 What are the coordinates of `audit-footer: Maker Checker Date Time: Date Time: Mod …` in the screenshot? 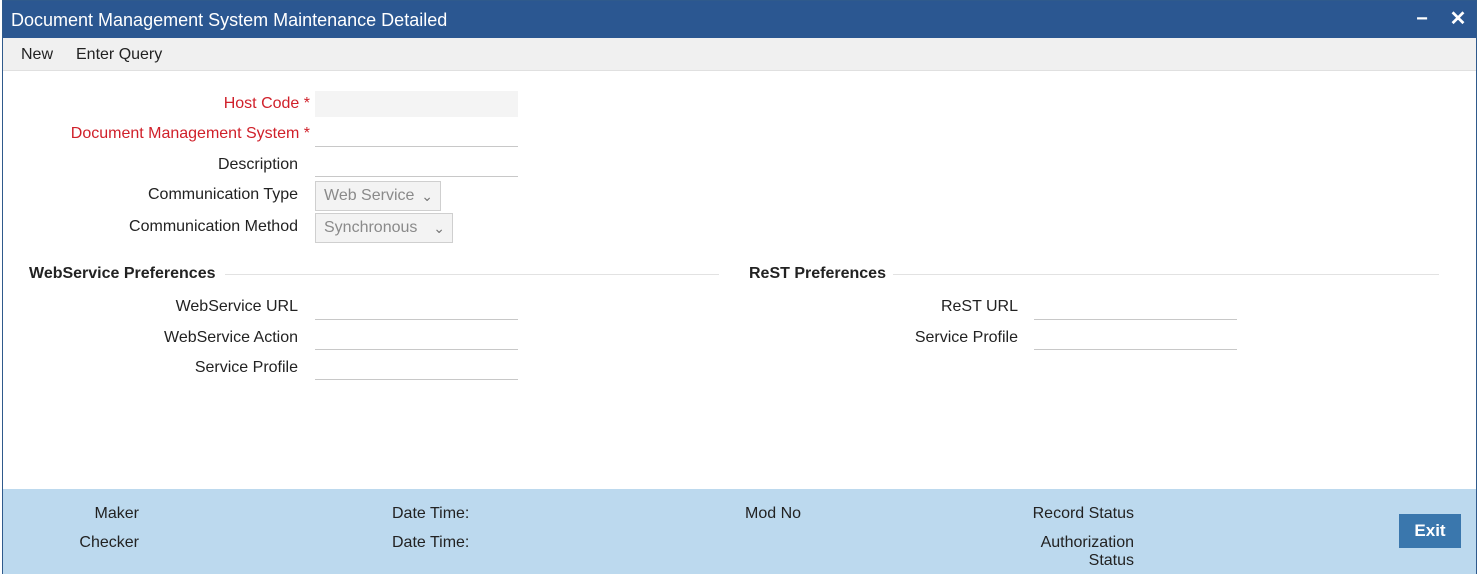 It's located at (739, 531).